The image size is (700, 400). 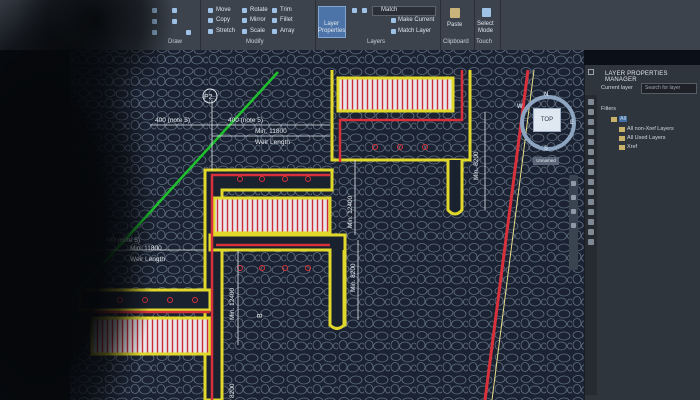 What do you see at coordinates (188, 32) in the screenshot?
I see `region-tool-icon` at bounding box center [188, 32].